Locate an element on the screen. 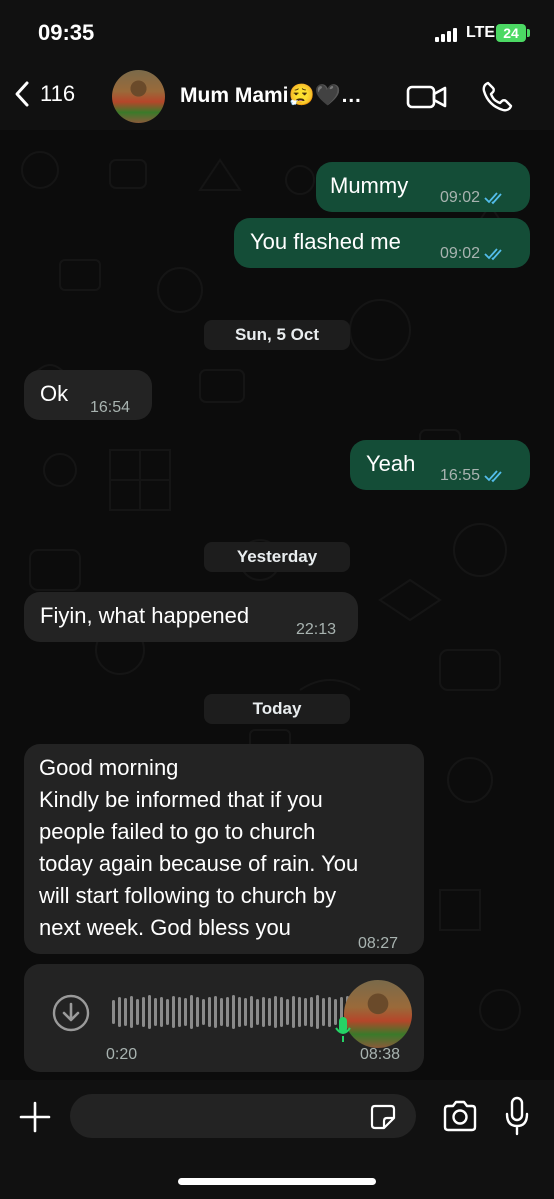 The height and width of the screenshot is (1199, 554). microphone-icon is located at coordinates (517, 1116).